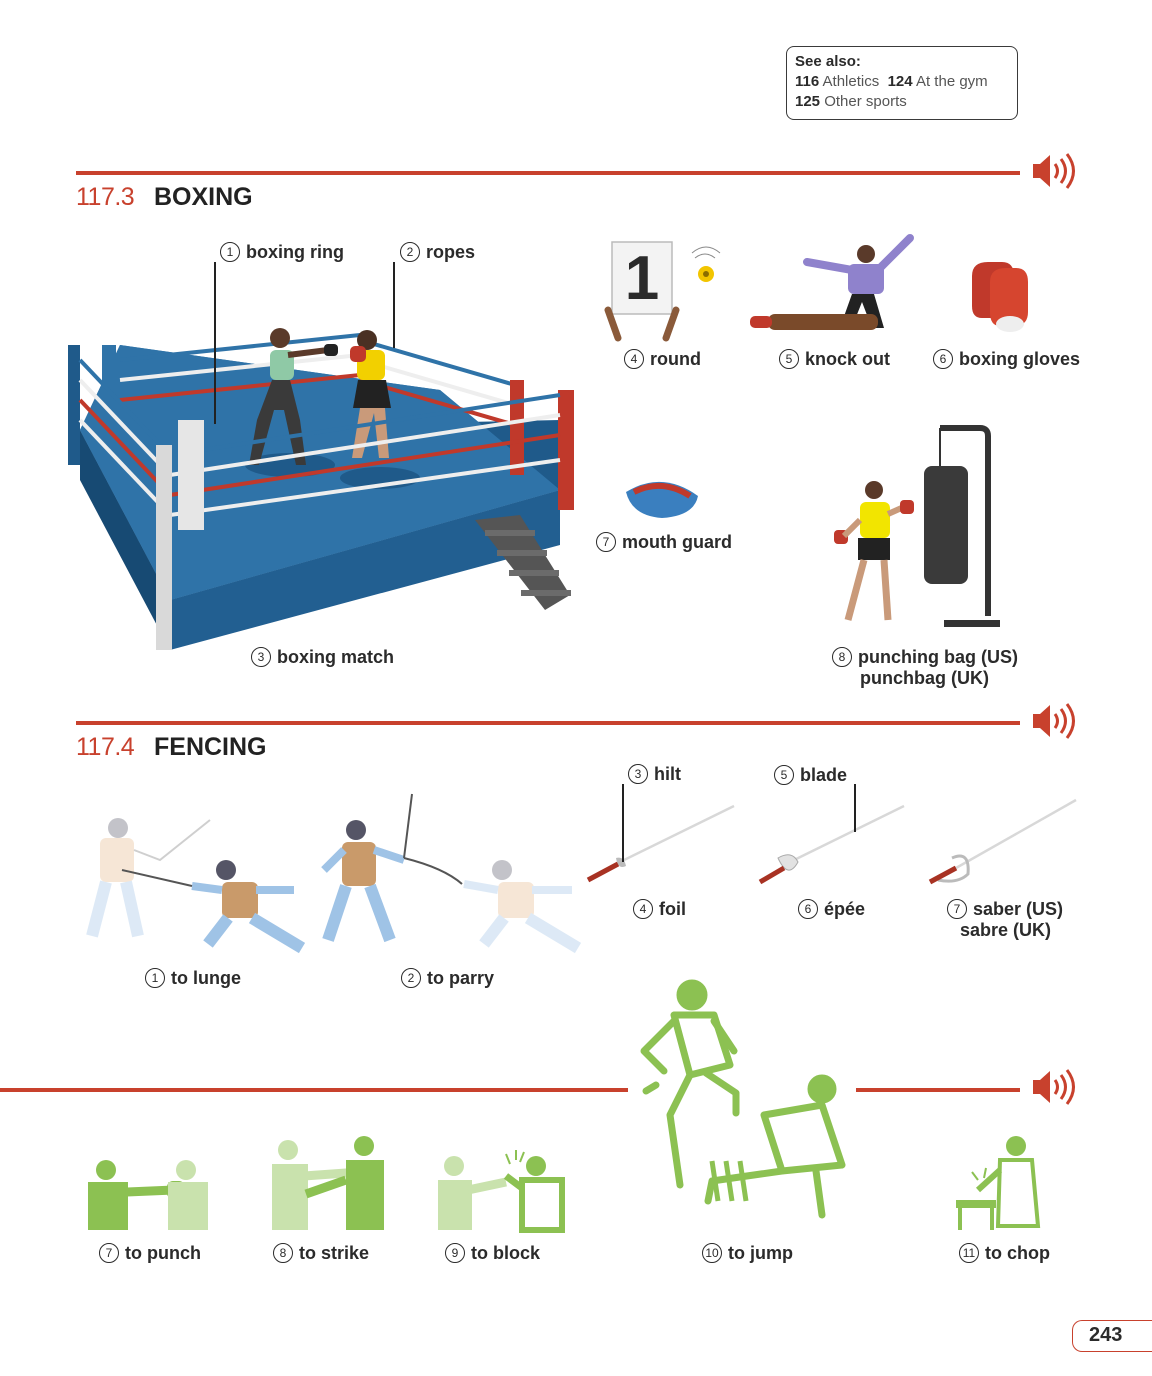 This screenshot has width=1152, height=1376. What do you see at coordinates (998, 1183) in the screenshot?
I see `to-chop-illustration` at bounding box center [998, 1183].